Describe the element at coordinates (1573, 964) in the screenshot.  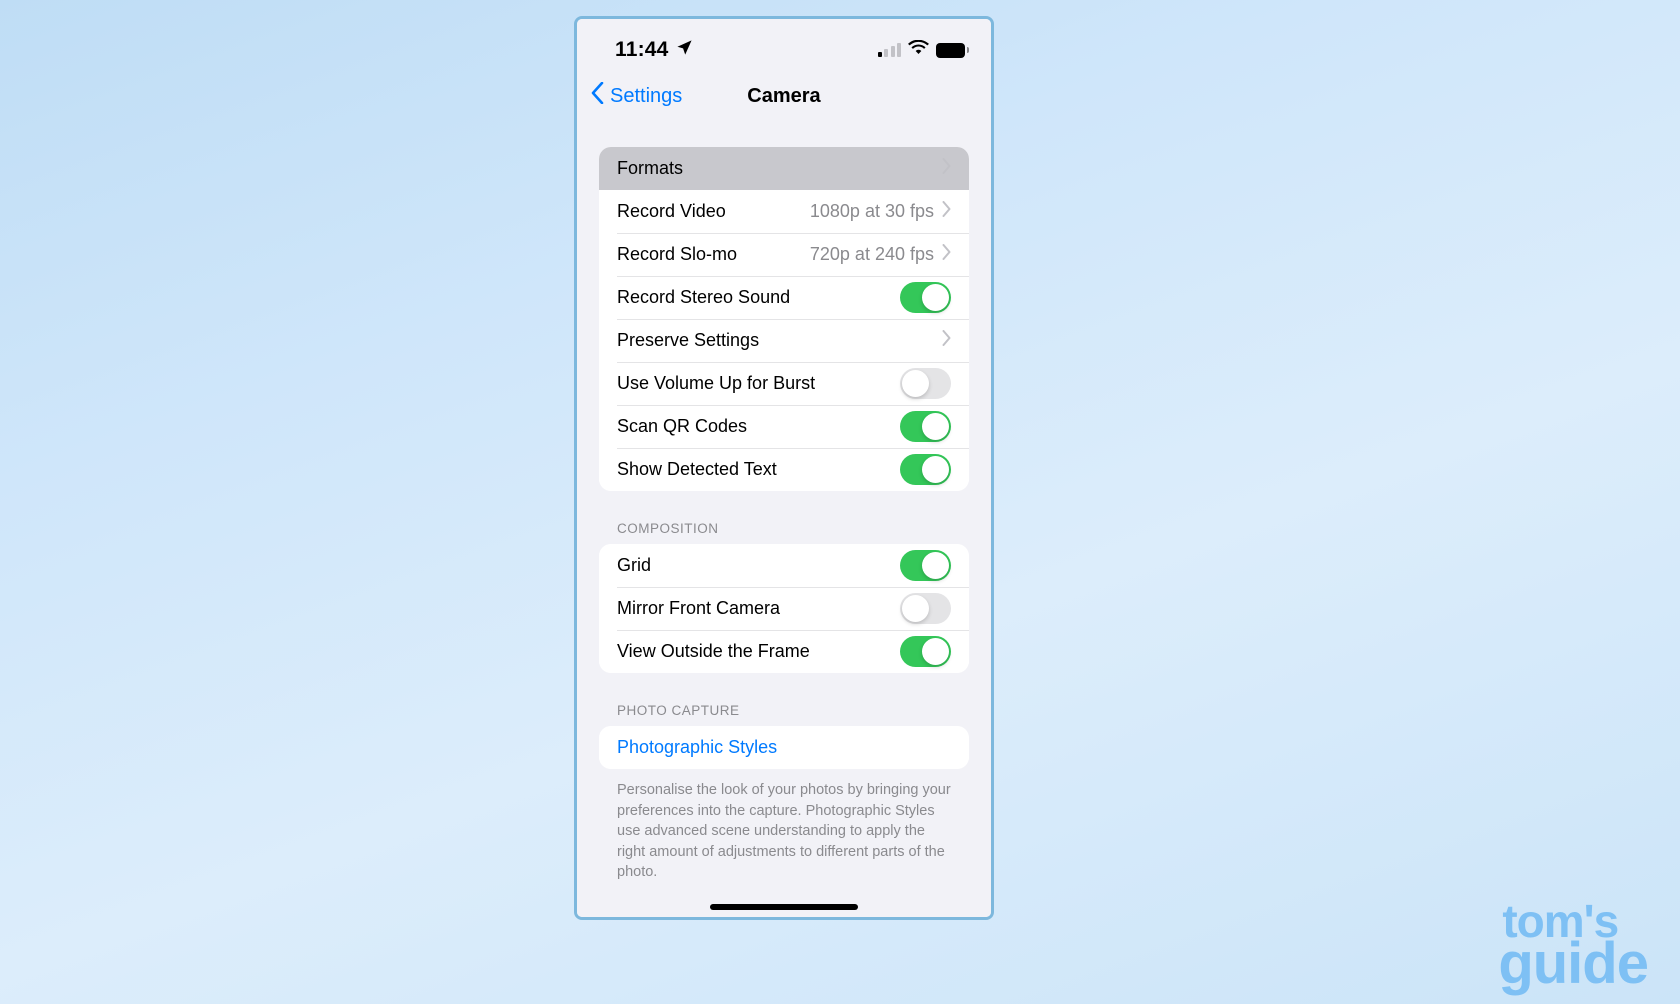
I see `watermark-line-2: guide` at that location.